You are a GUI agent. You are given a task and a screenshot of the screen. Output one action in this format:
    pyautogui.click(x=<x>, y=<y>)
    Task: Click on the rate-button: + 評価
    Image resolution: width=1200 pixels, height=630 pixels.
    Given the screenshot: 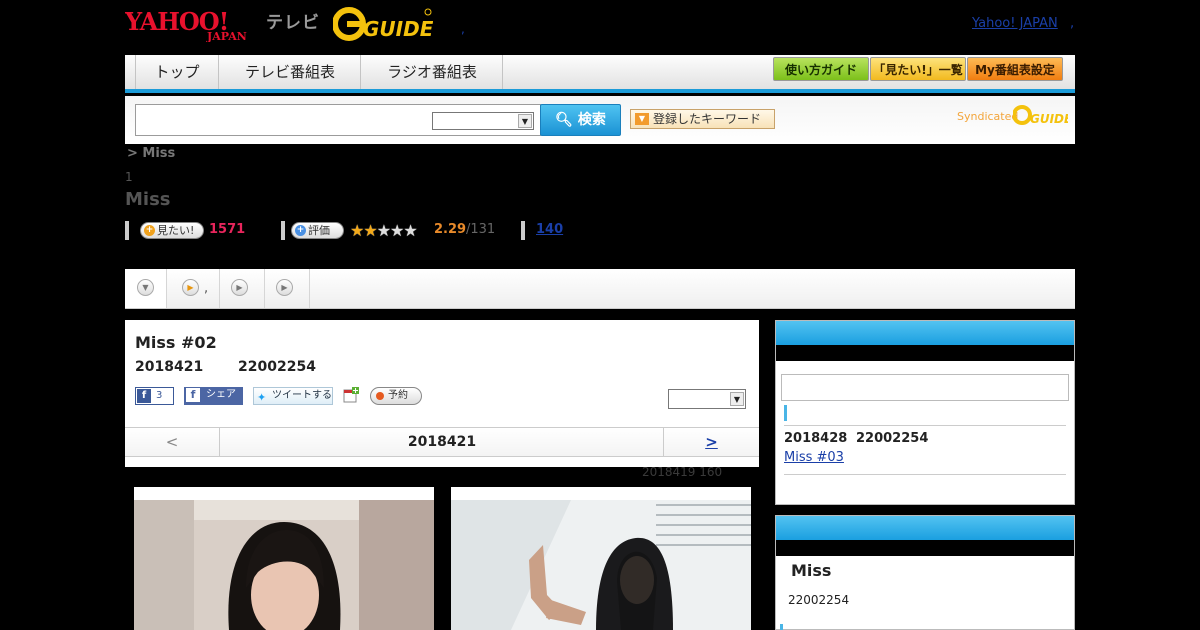 What is the action you would take?
    pyautogui.click(x=317, y=230)
    